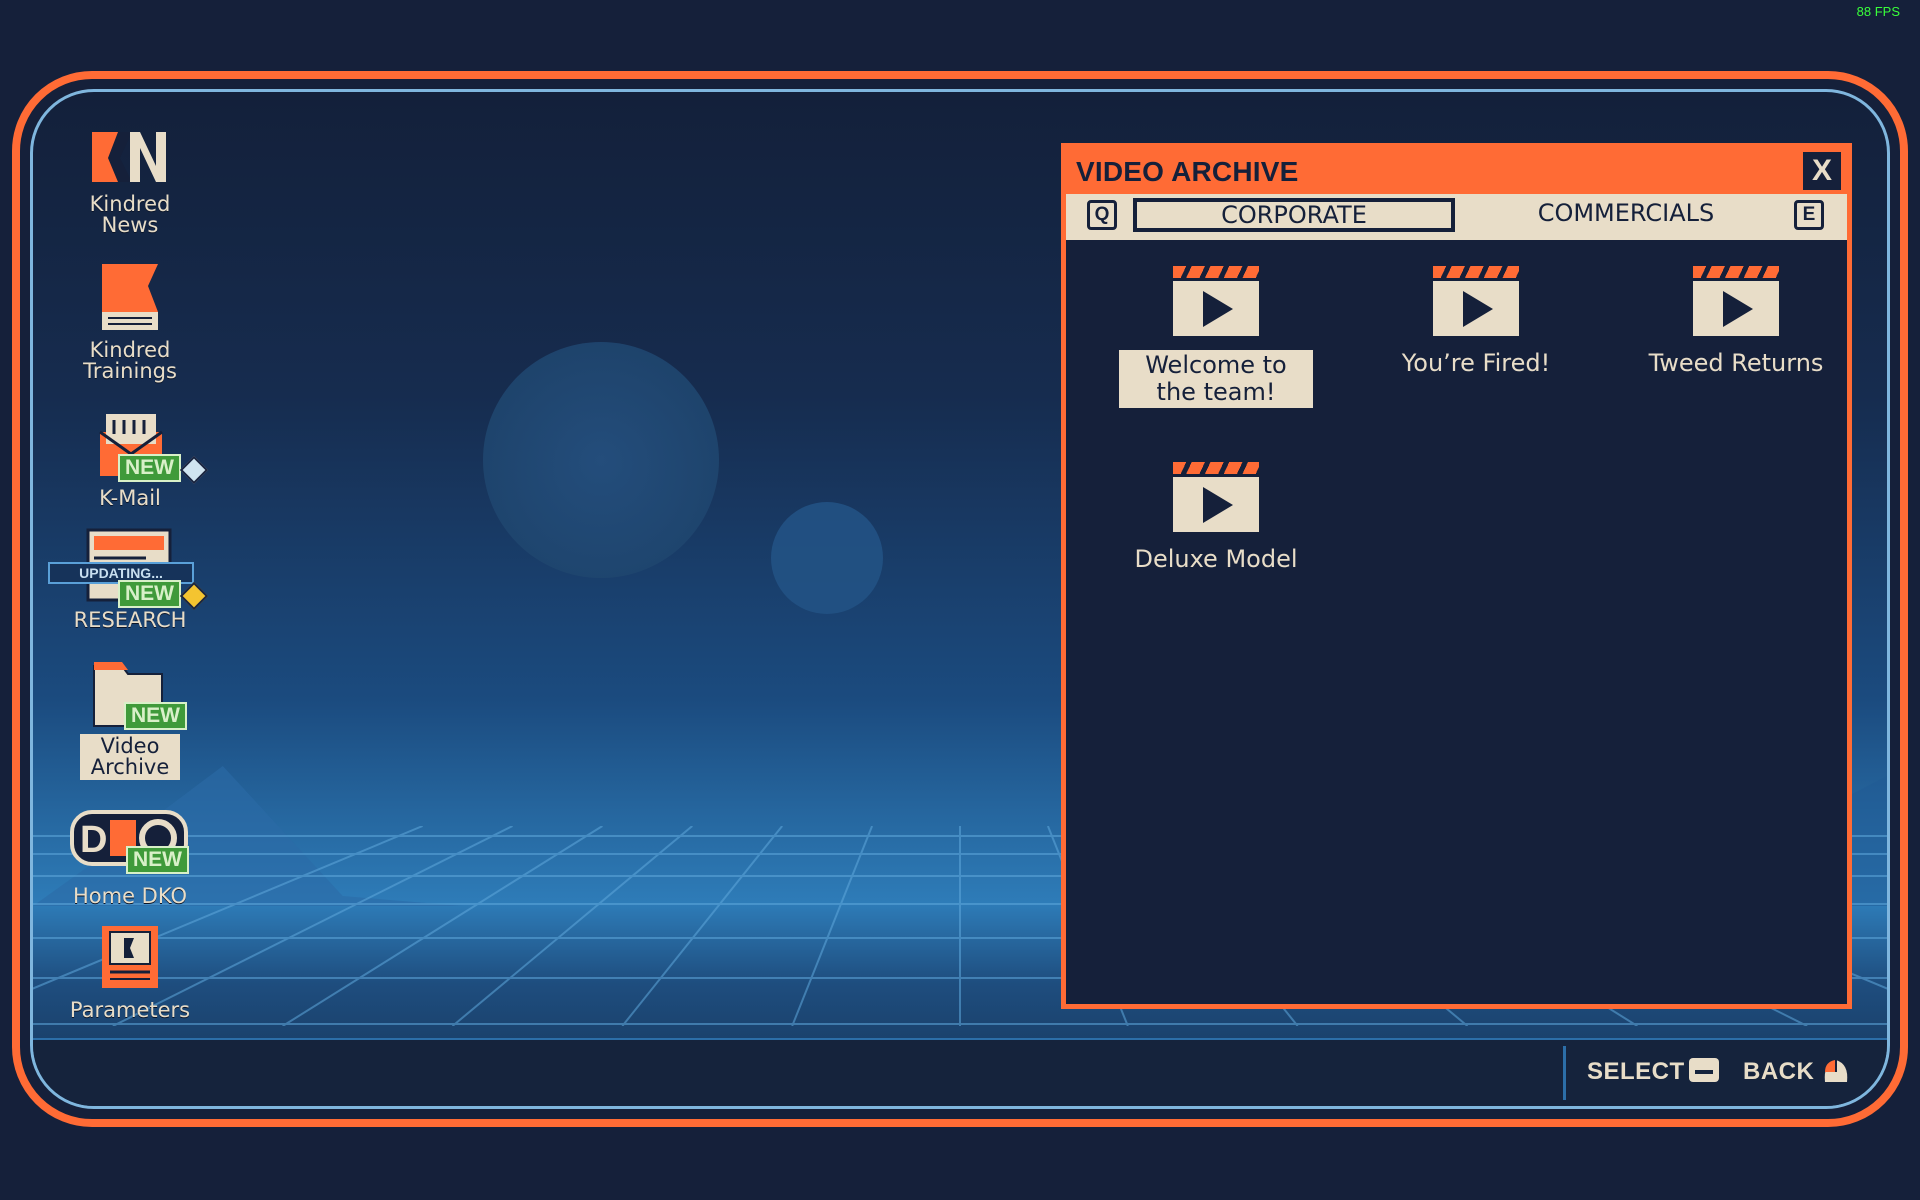 This screenshot has width=1920, height=1200. Describe the element at coordinates (1636, 1071) in the screenshot. I see `select-hint-label: SELECT` at that location.